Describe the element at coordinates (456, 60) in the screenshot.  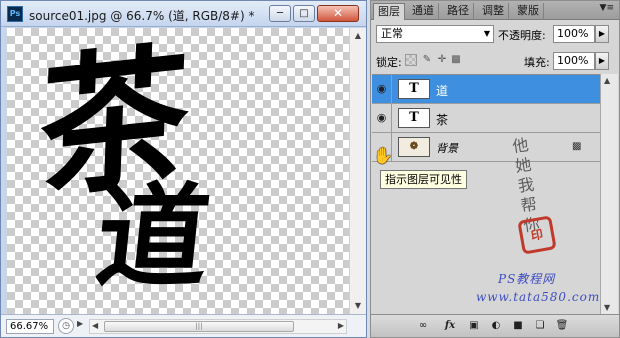
I see `lock-all-icon: ▩` at that location.